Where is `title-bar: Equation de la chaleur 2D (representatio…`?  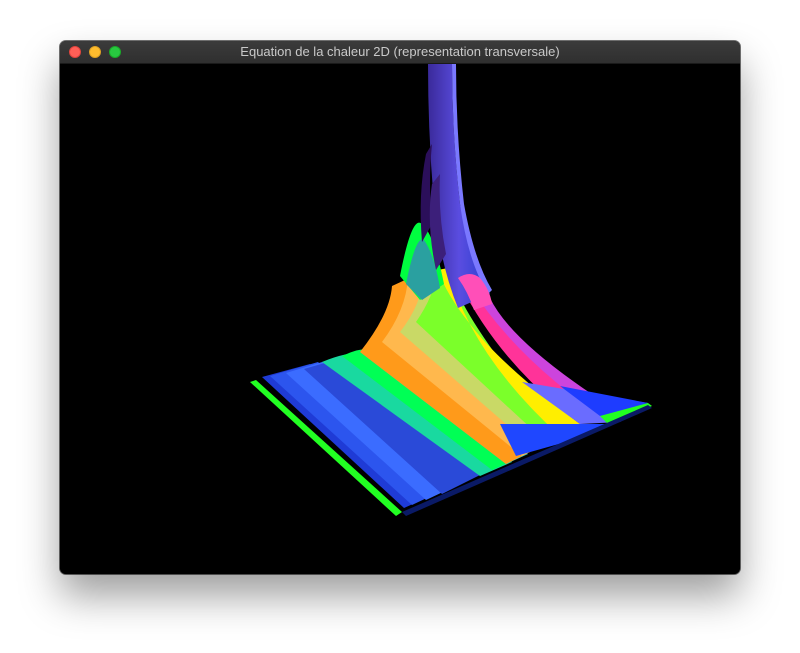 title-bar: Equation de la chaleur 2D (representatio… is located at coordinates (400, 52).